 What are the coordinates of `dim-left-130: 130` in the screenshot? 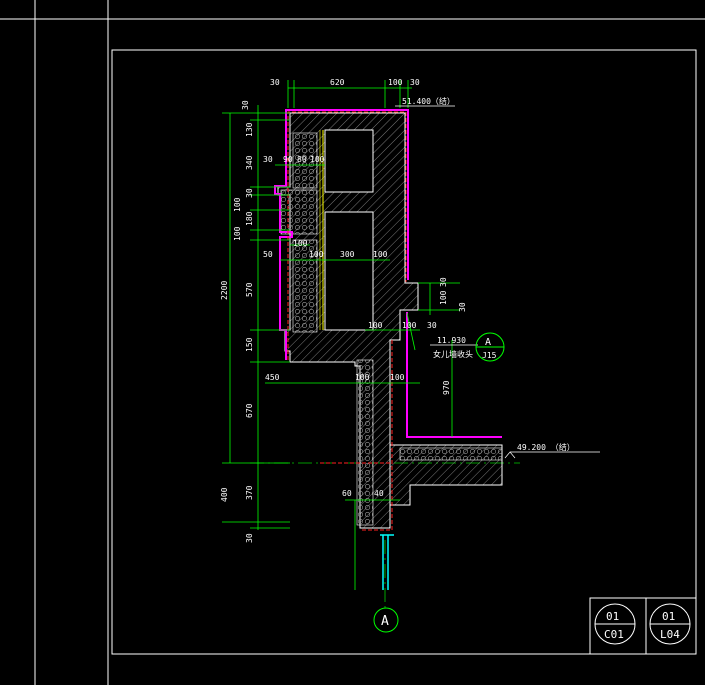 It's located at (249, 129).